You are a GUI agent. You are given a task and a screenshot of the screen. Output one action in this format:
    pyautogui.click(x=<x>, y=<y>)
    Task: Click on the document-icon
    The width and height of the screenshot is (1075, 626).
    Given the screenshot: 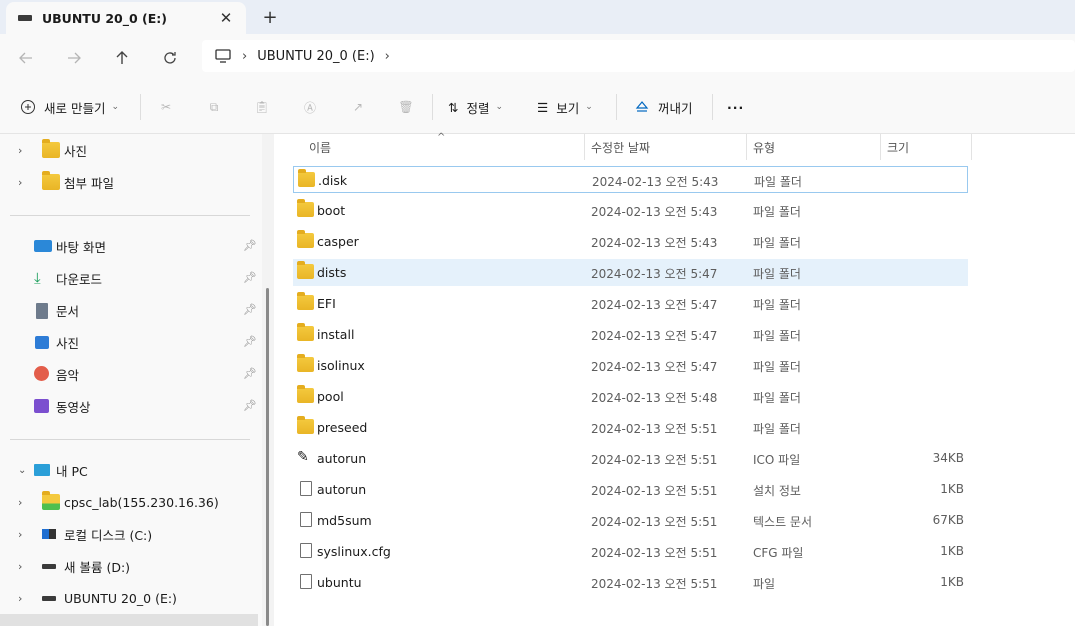 What is the action you would take?
    pyautogui.click(x=42, y=311)
    